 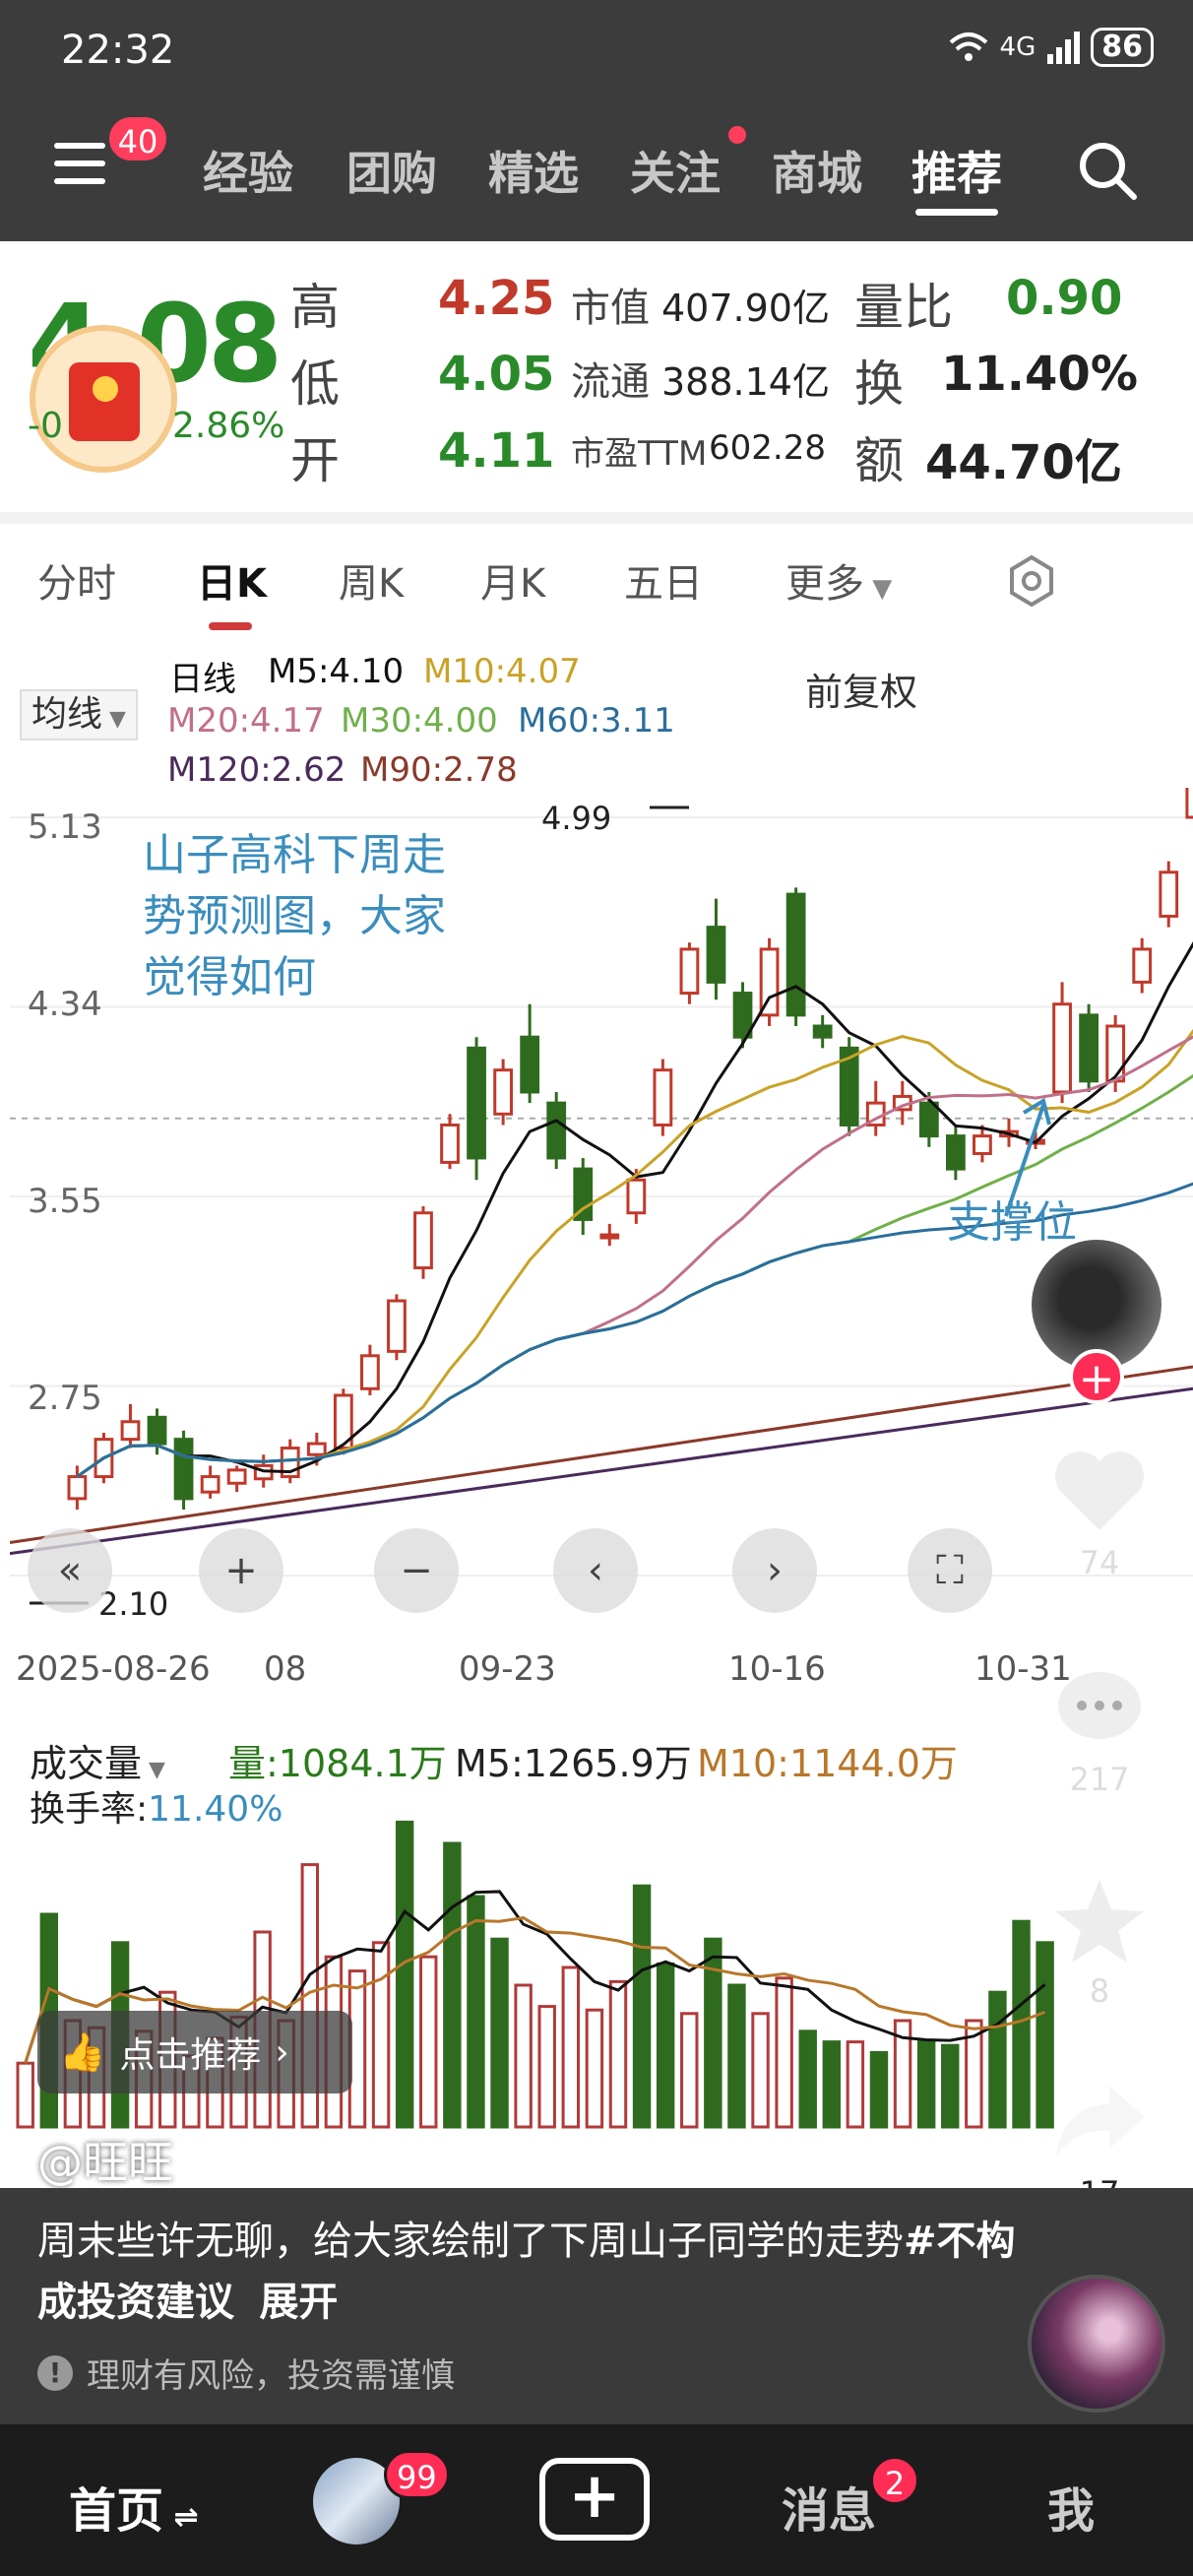 I want to click on volume-select: 成交量 ▼, so click(x=97, y=1760).